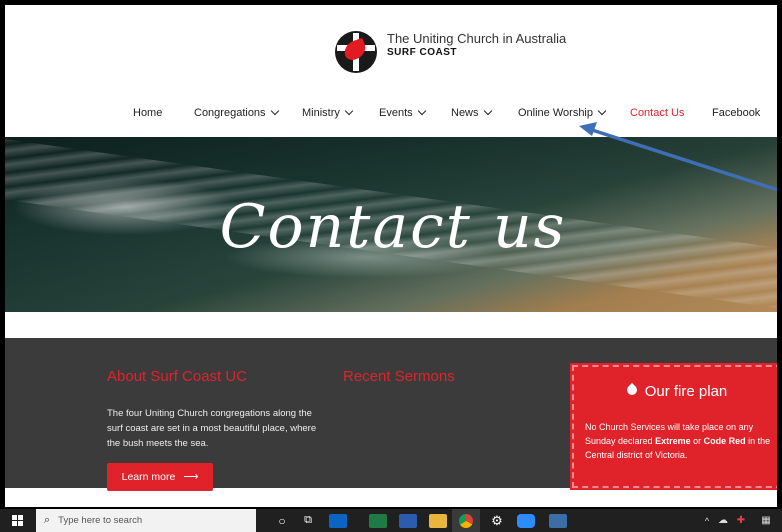 The height and width of the screenshot is (532, 782). Describe the element at coordinates (438, 520) in the screenshot. I see `file-explorer-icon` at that location.